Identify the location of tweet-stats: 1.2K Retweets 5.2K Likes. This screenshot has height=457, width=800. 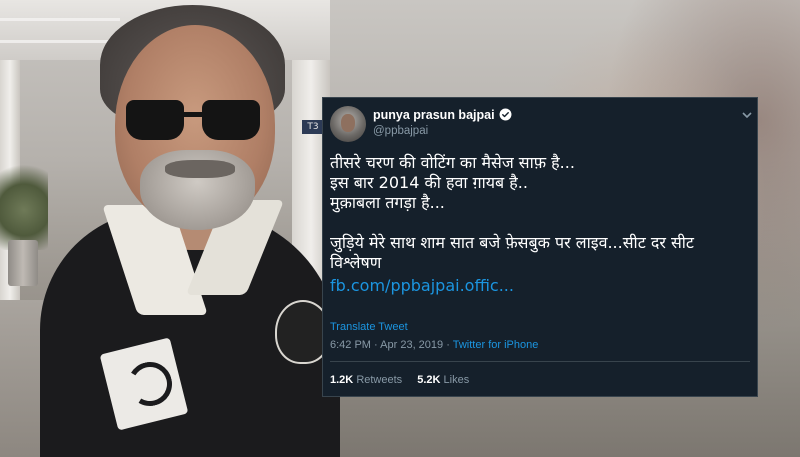
(399, 380).